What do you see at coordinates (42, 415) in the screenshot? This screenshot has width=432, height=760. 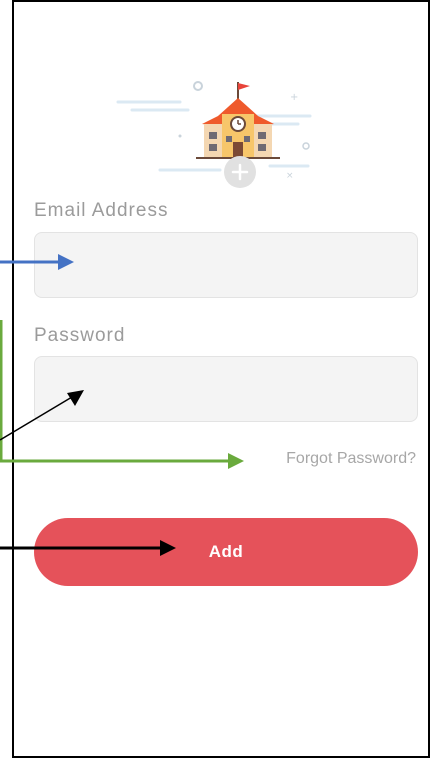 I see `black-diagonal-arrow` at bounding box center [42, 415].